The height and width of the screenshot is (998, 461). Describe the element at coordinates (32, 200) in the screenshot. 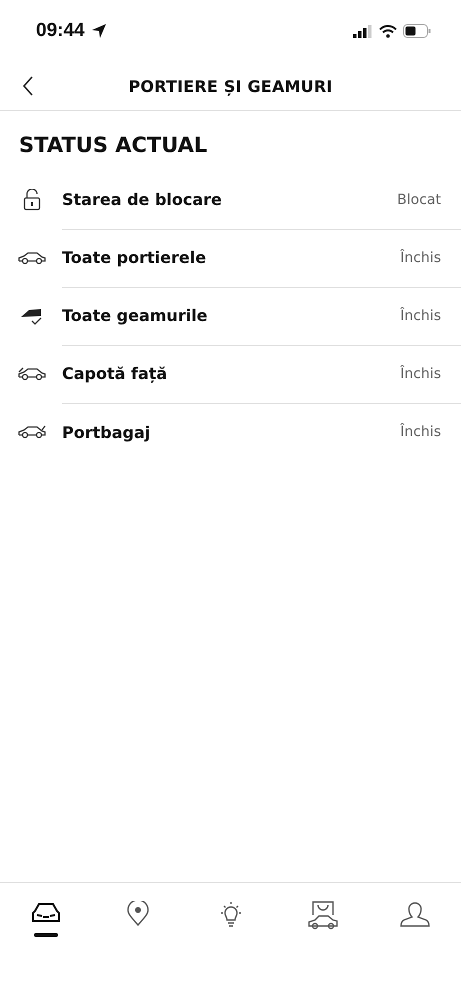

I see `lock-icon` at that location.